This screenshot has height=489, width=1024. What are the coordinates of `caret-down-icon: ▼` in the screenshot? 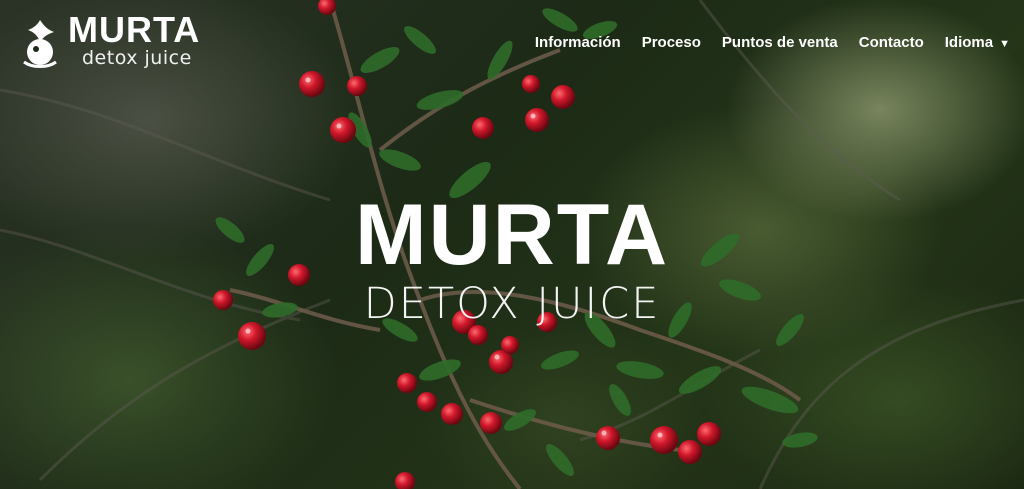 It's located at (1004, 44).